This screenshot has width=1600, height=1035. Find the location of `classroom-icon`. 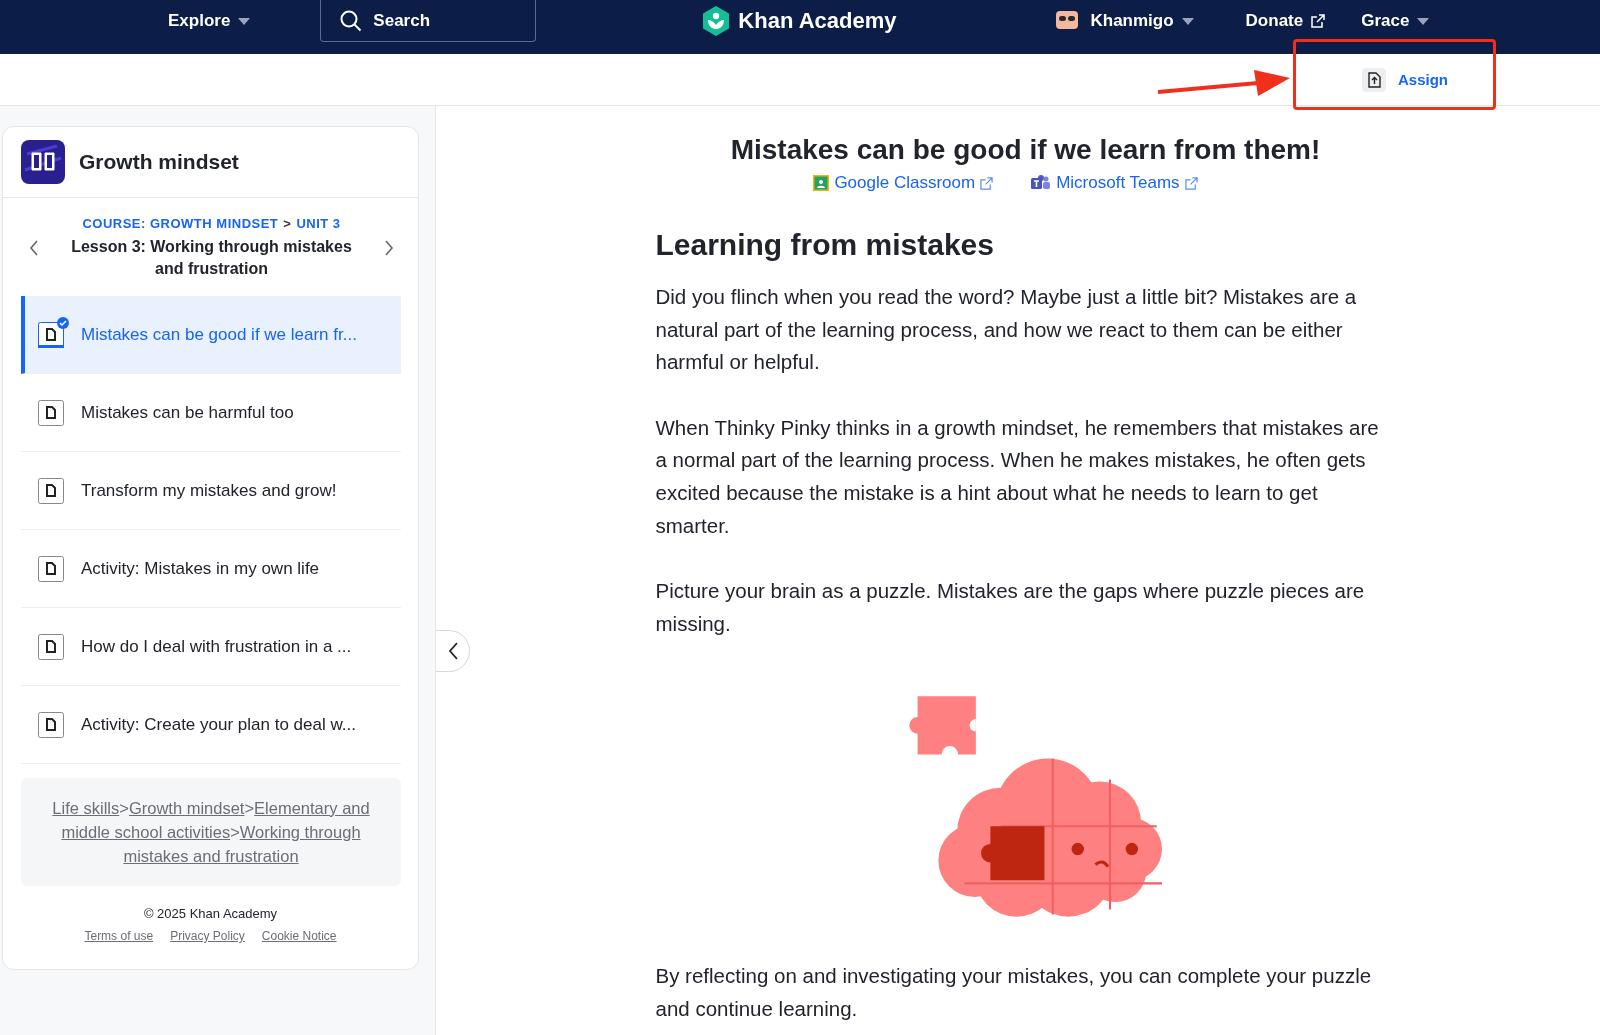

classroom-icon is located at coordinates (821, 183).